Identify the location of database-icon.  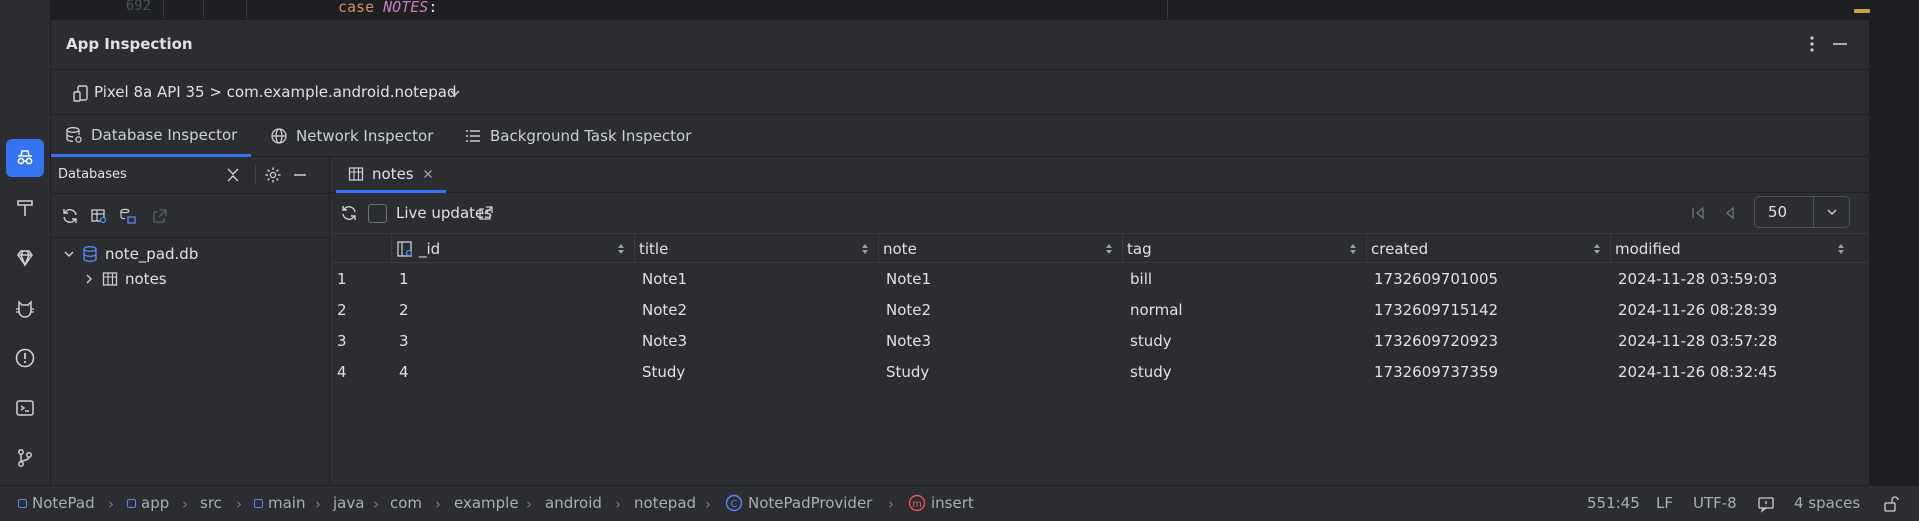
(90, 254).